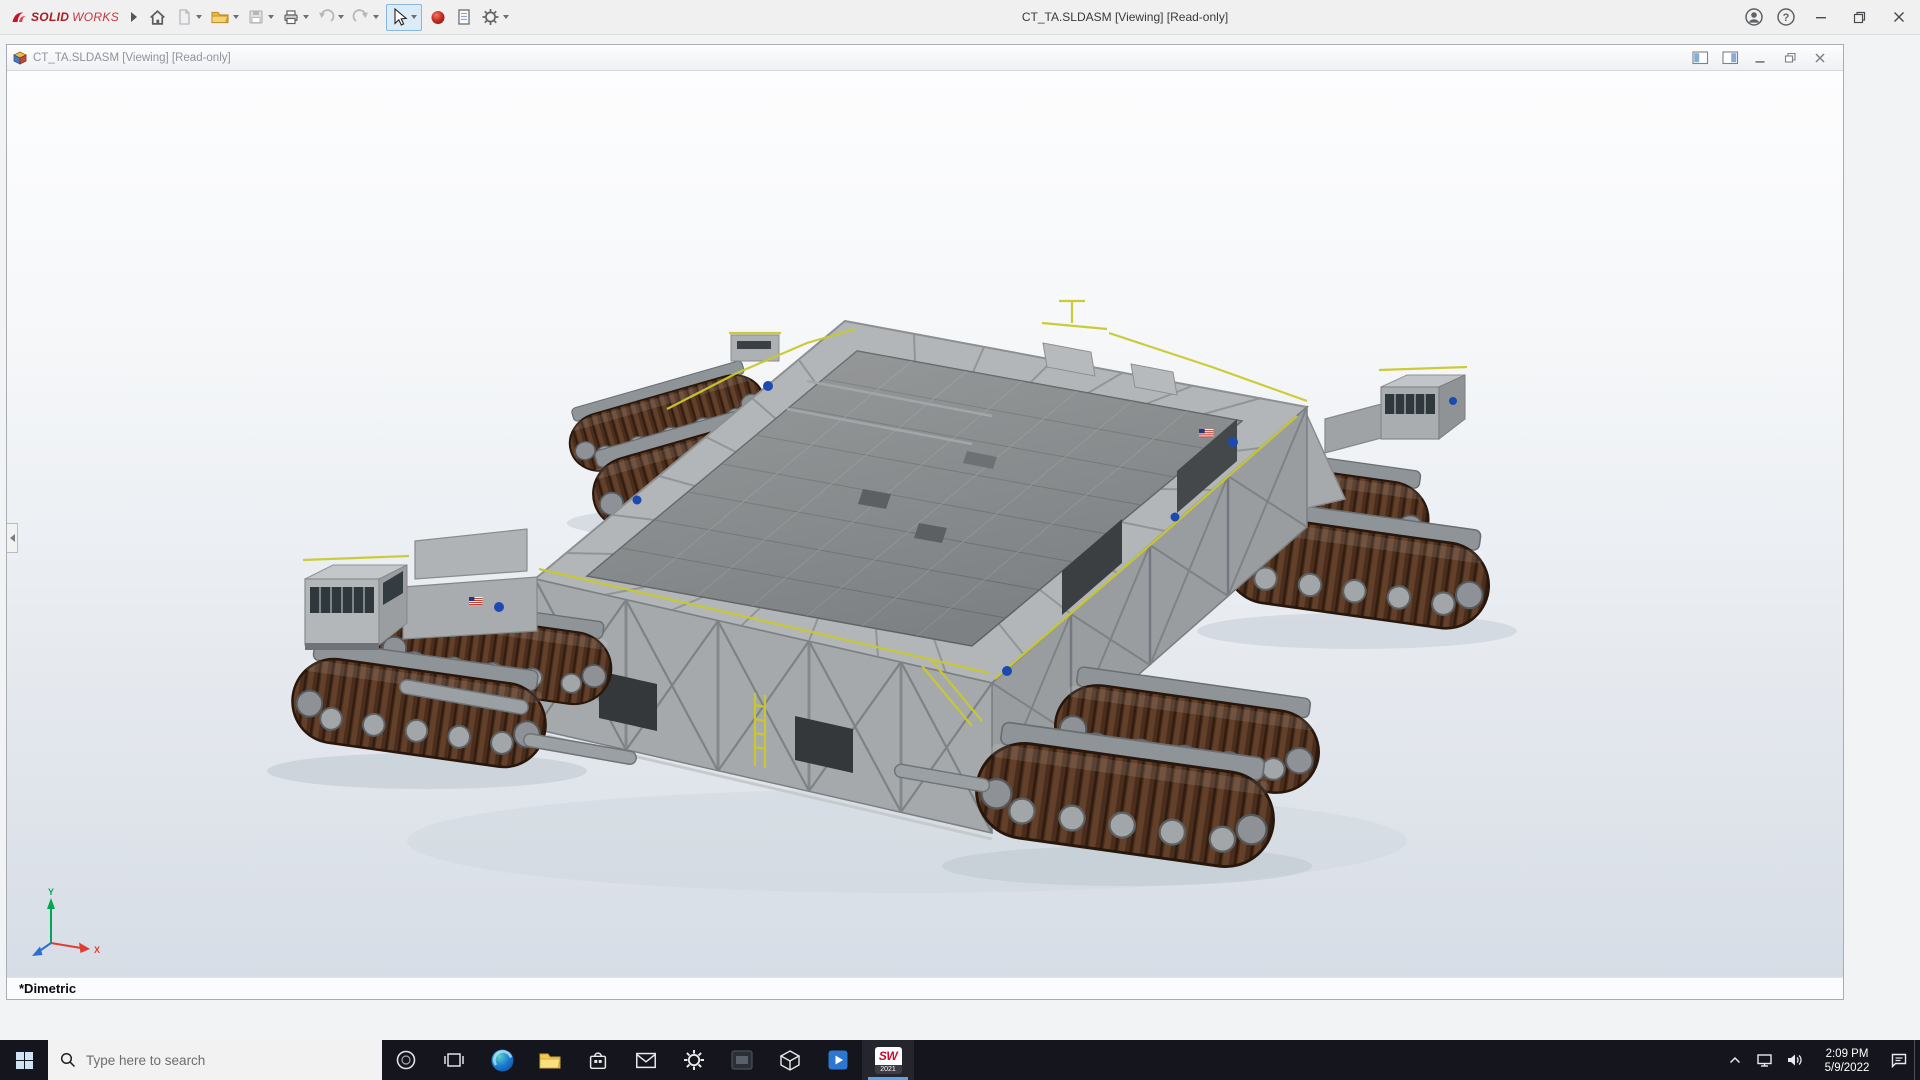 The height and width of the screenshot is (1080, 1920). I want to click on assembly-document-icon, so click(20, 58).